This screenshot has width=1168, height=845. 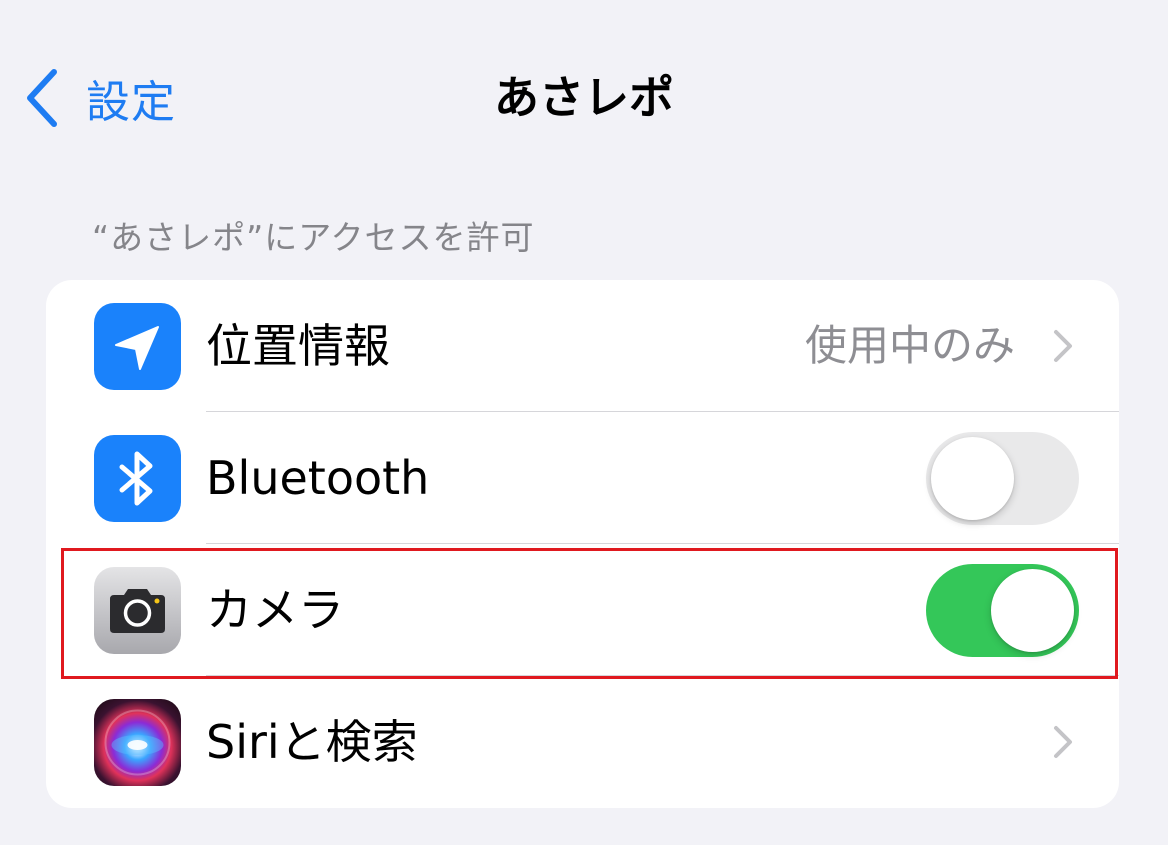 What do you see at coordinates (137, 742) in the screenshot?
I see `siri-icon` at bounding box center [137, 742].